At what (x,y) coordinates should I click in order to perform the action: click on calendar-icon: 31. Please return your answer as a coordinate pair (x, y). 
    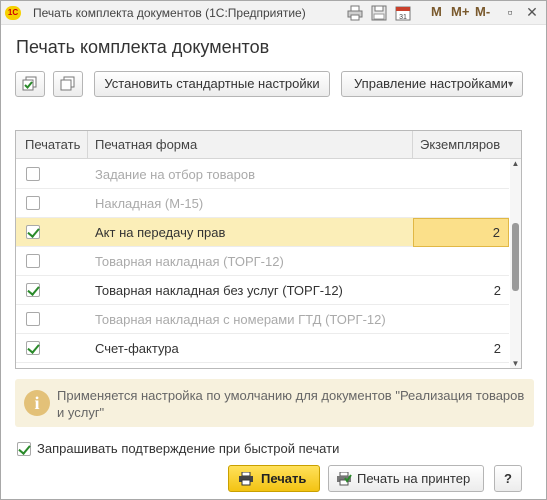
    Looking at the image, I should click on (403, 13).